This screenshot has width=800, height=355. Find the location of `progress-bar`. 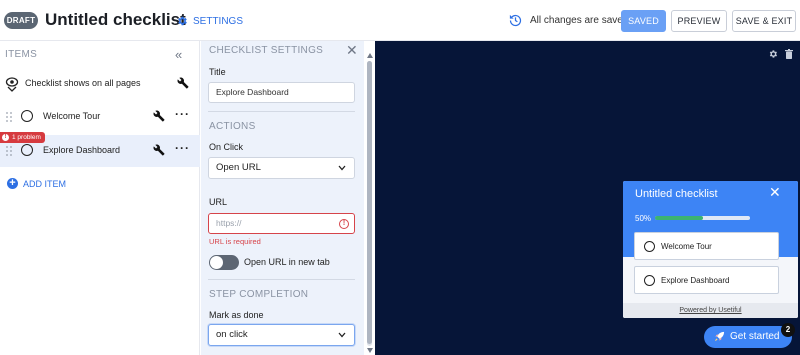

progress-bar is located at coordinates (702, 218).